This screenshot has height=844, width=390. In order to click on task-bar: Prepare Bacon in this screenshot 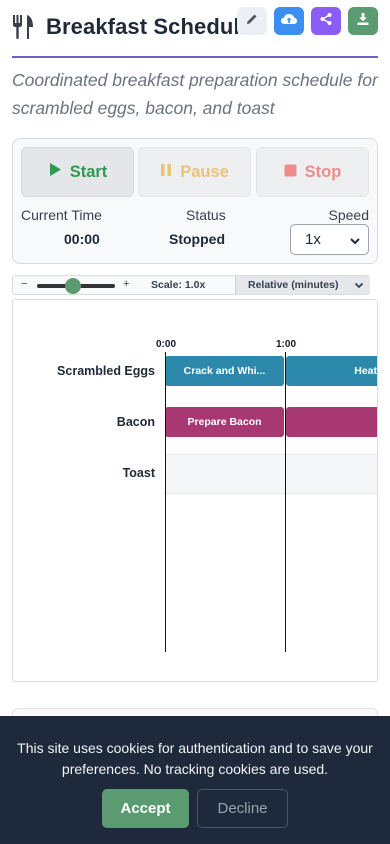, I will do `click(224, 422)`.